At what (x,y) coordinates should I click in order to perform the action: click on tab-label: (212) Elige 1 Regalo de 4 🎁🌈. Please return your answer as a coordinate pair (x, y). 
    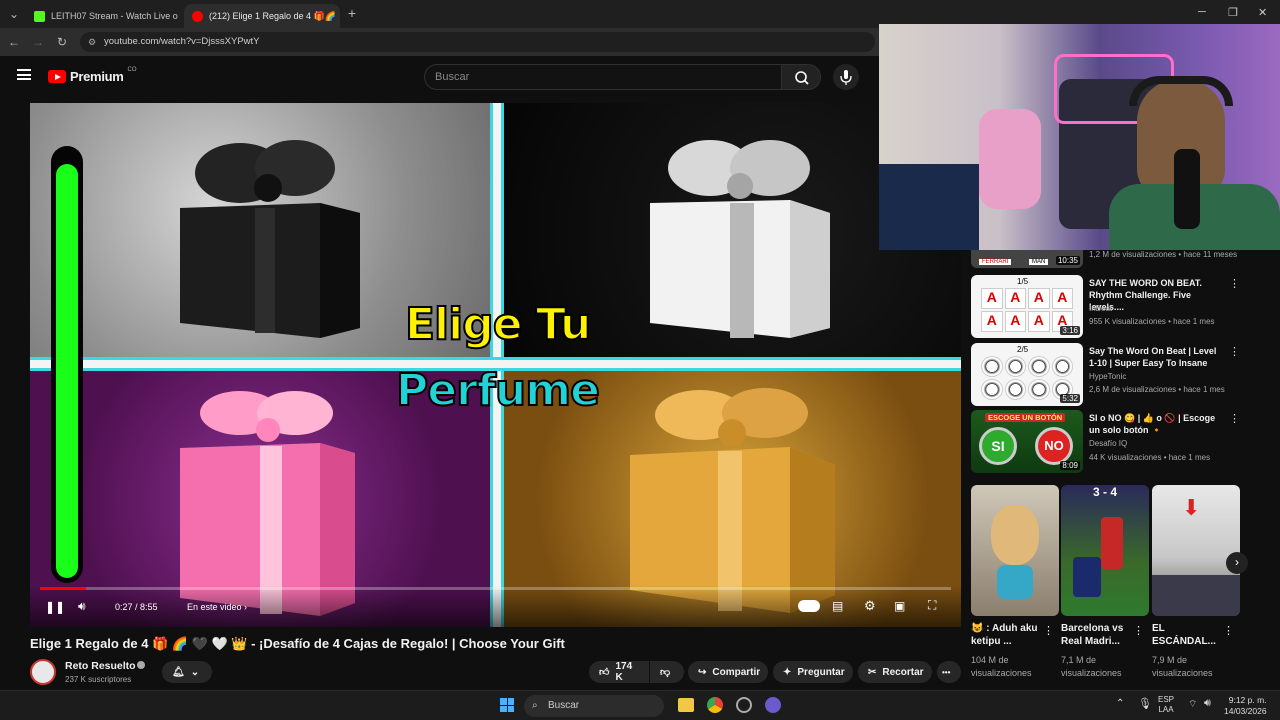
    Looking at the image, I should click on (272, 15).